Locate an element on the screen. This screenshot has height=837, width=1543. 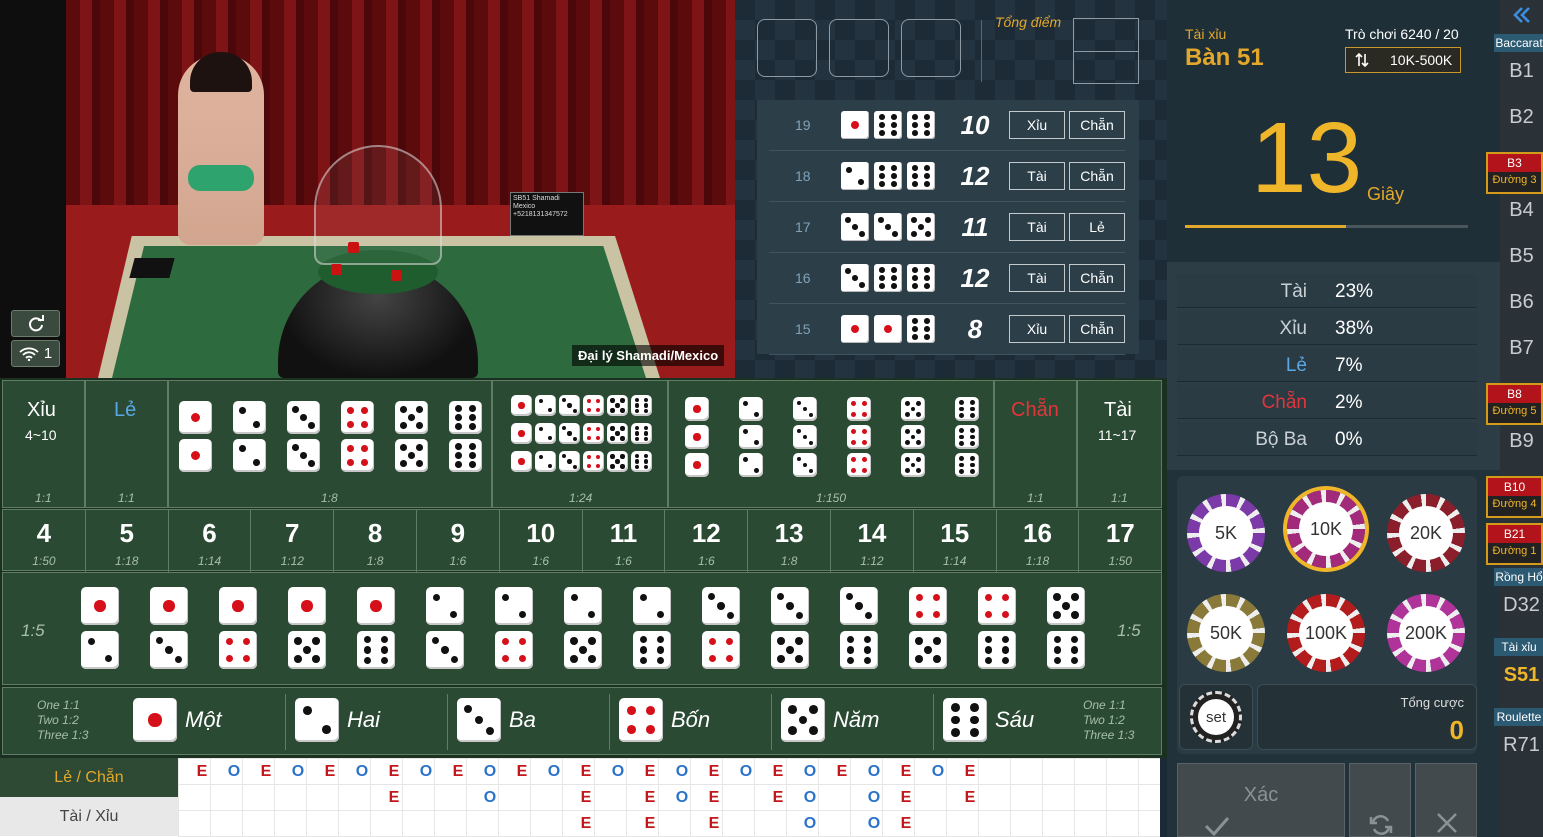
connection-button: 1 is located at coordinates (35, 353).